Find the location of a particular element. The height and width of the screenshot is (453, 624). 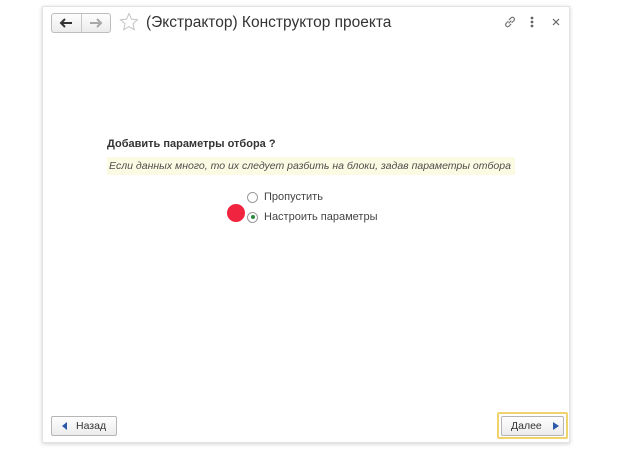

close-button is located at coordinates (556, 22).